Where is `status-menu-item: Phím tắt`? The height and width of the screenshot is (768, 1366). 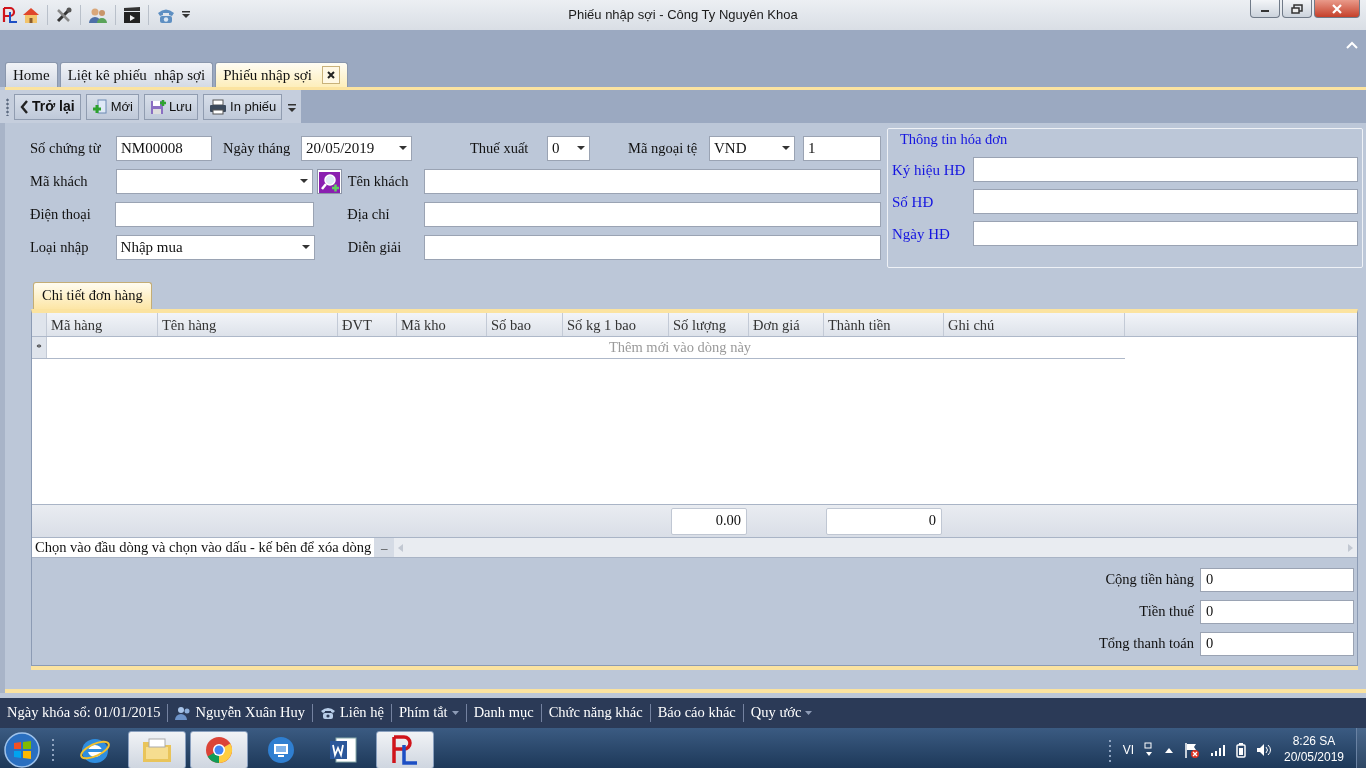 status-menu-item: Phím tắt is located at coordinates (428, 713).